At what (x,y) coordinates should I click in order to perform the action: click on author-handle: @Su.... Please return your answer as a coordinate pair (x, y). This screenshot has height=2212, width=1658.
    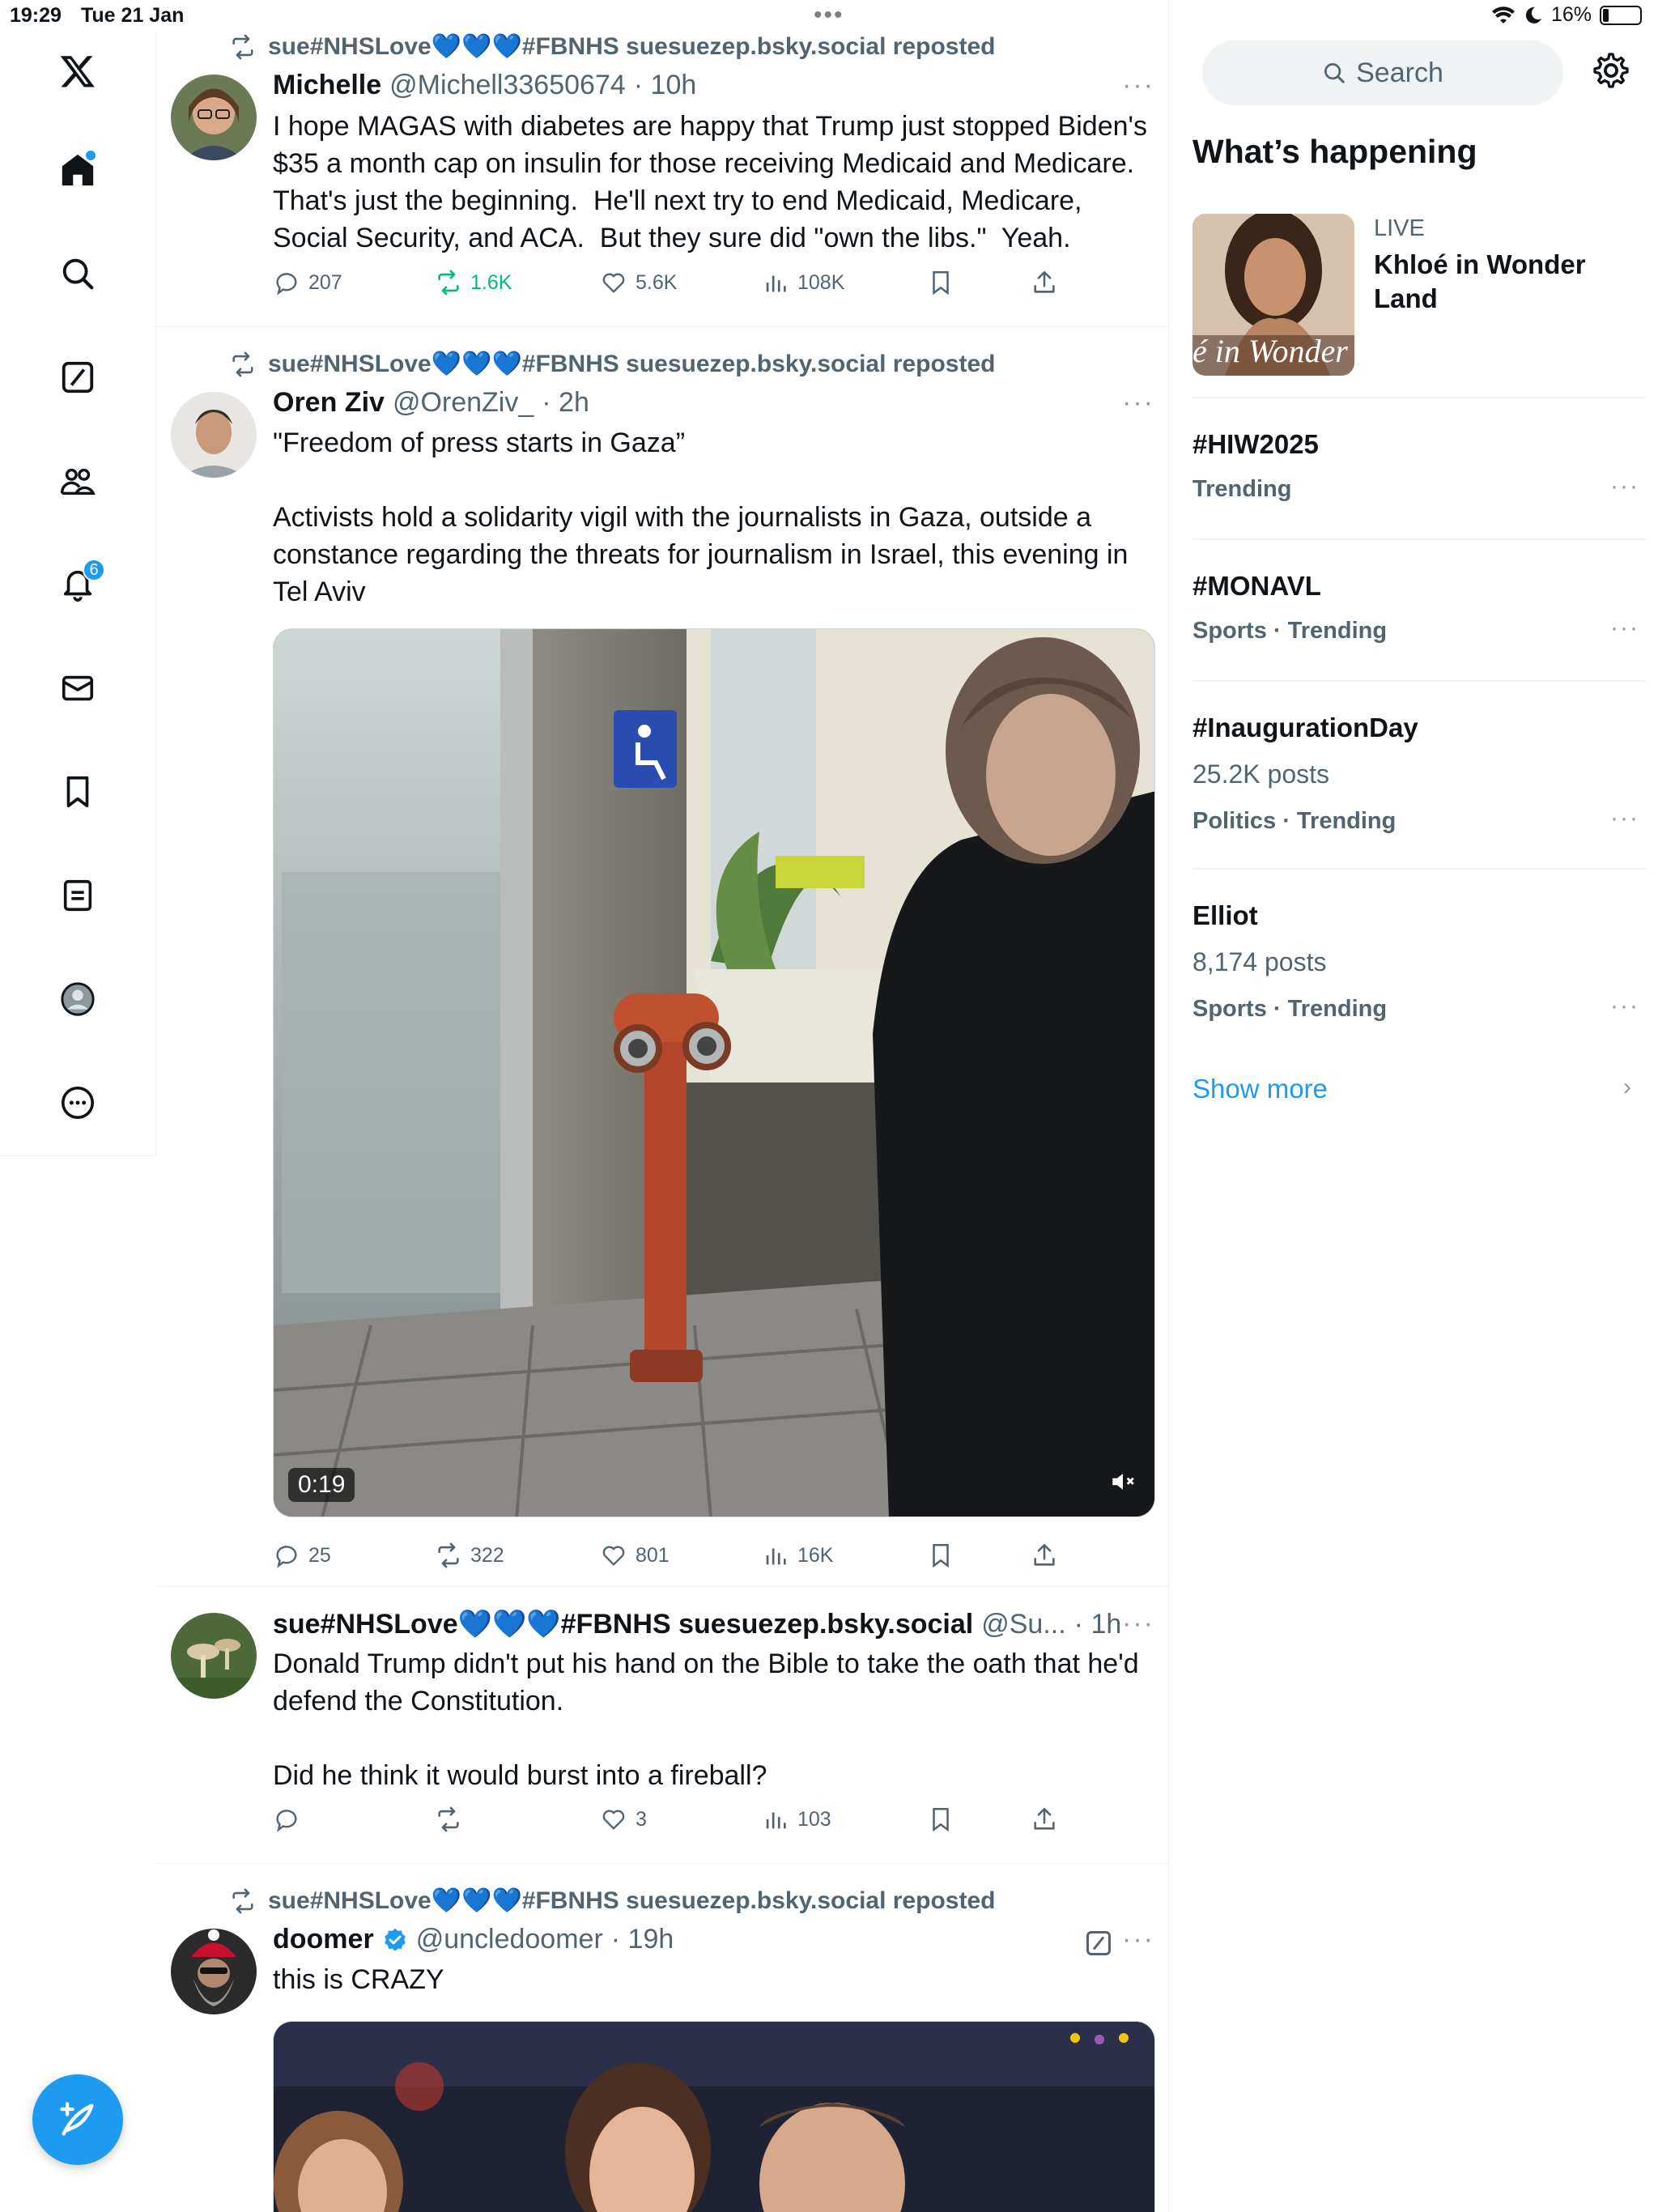
    Looking at the image, I should click on (1023, 1624).